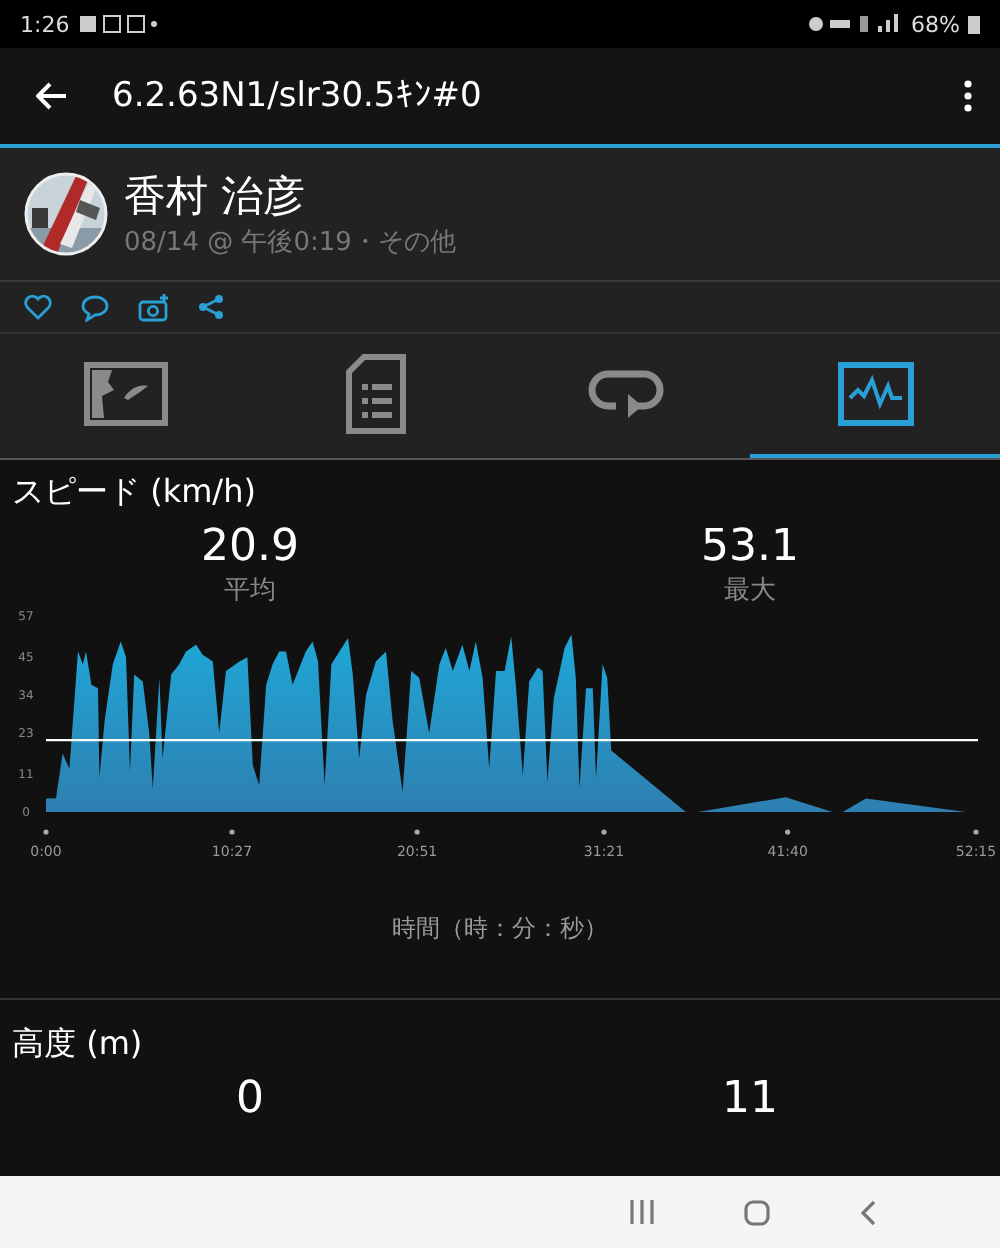  Describe the element at coordinates (154, 308) in the screenshot. I see `camera-icon` at that location.